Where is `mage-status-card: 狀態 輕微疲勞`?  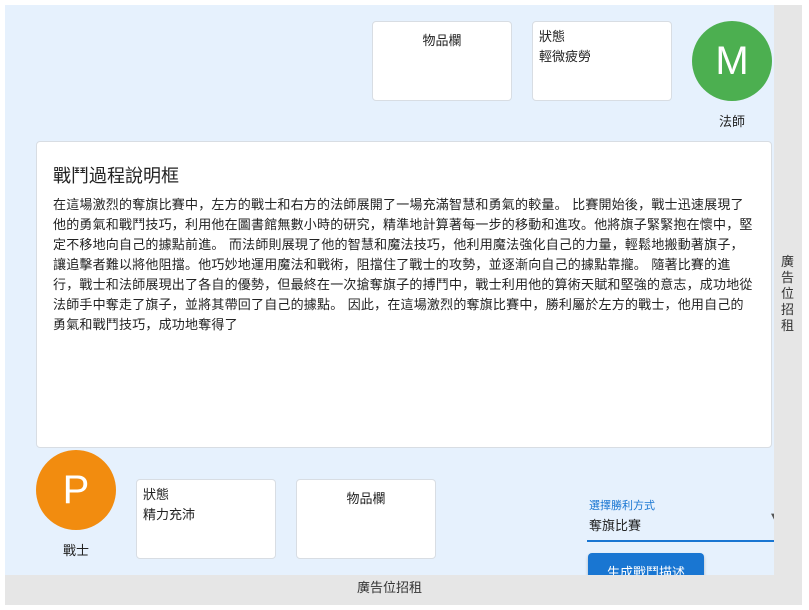
mage-status-card: 狀態 輕微疲勞 is located at coordinates (602, 61).